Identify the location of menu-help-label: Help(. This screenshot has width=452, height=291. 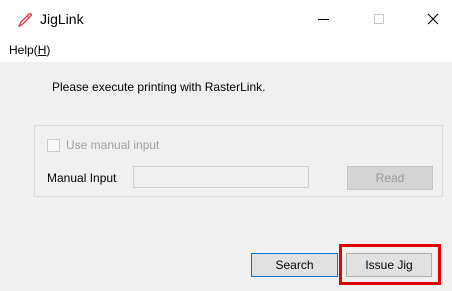
(23, 50).